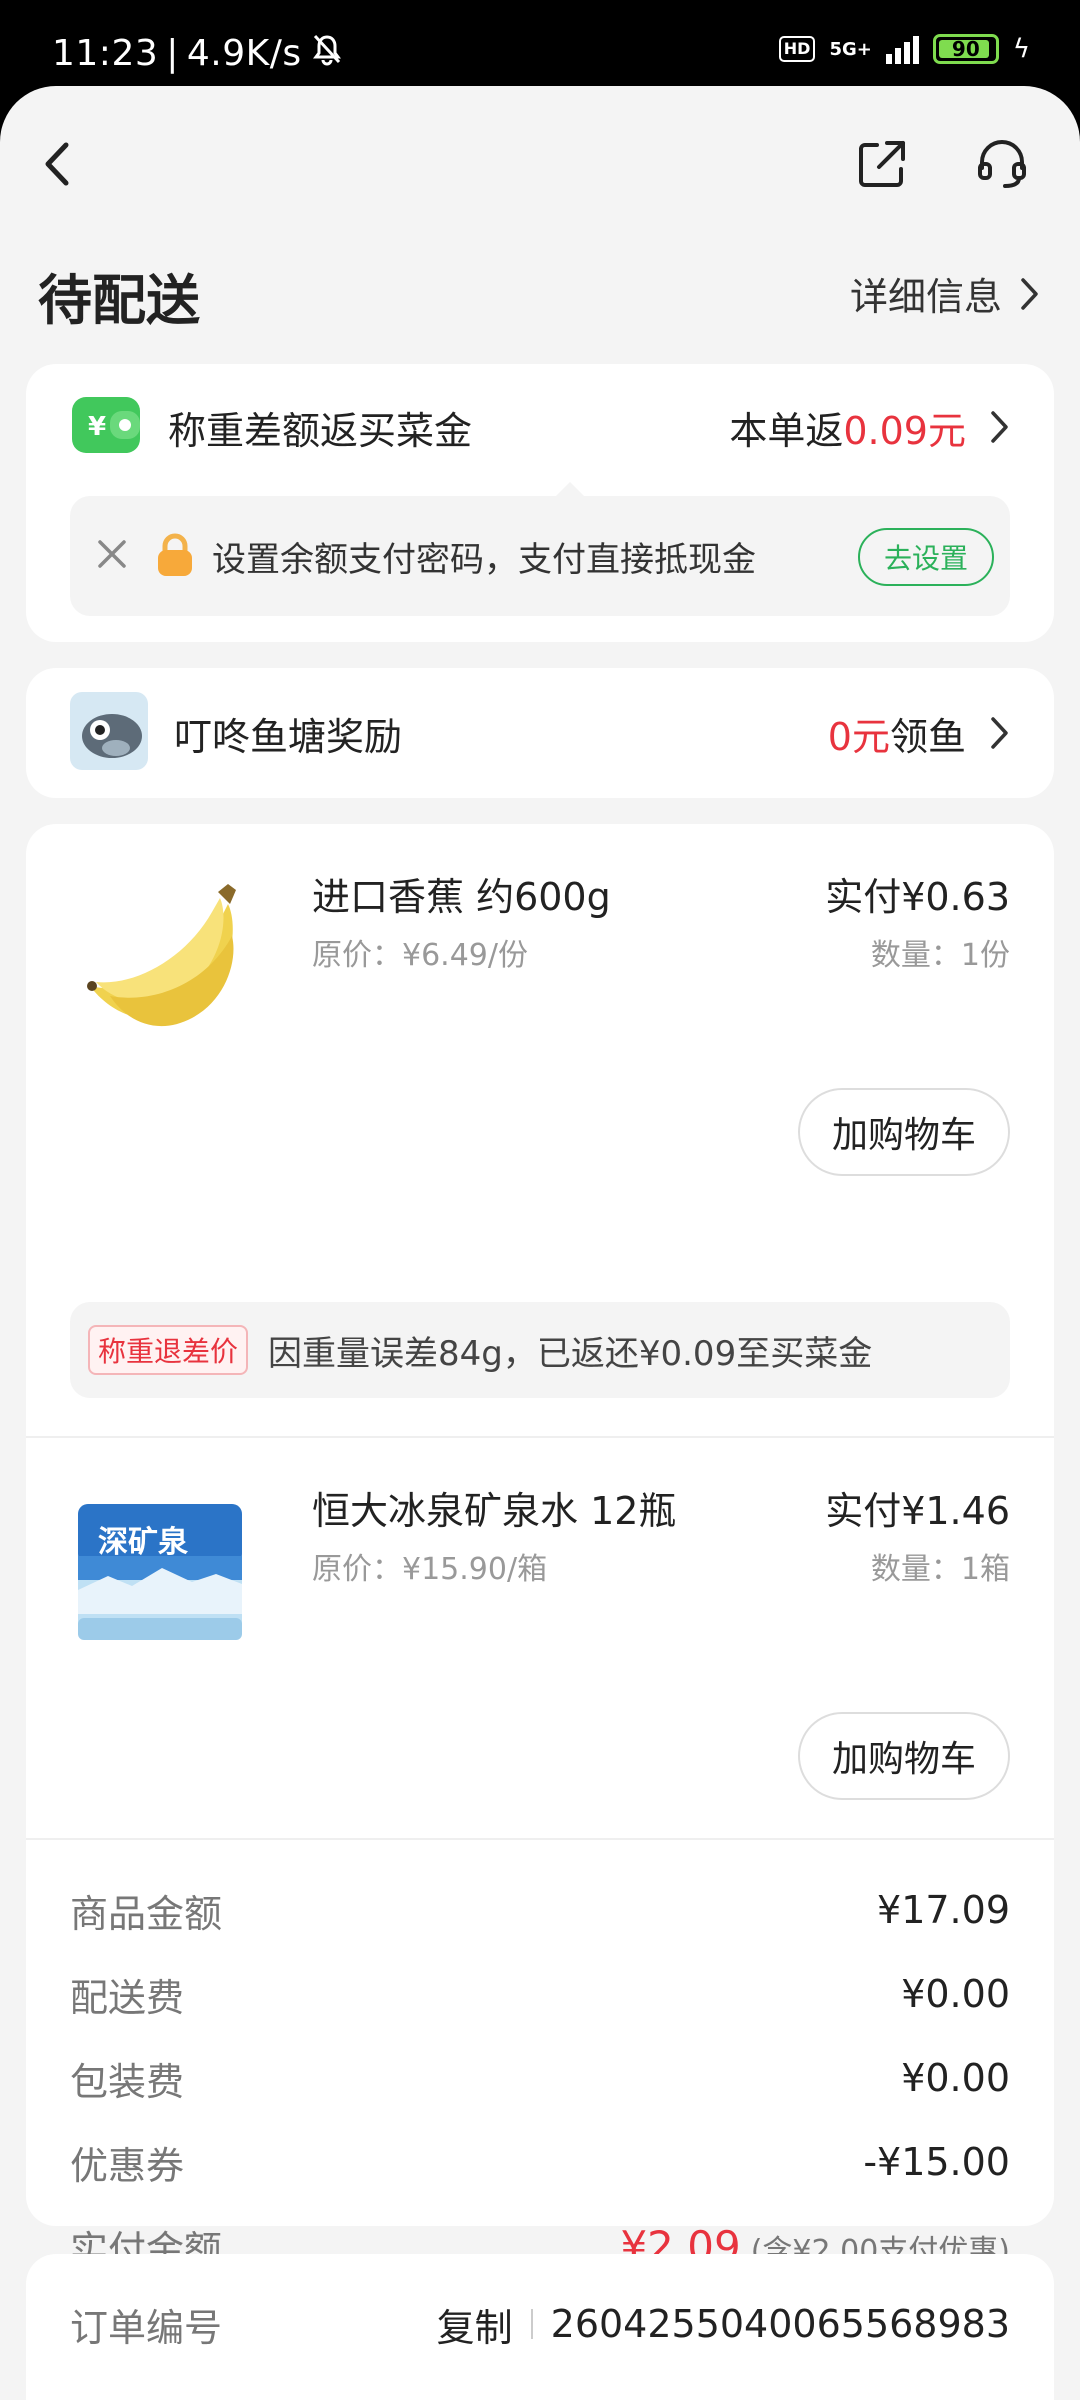  Describe the element at coordinates (850, 49) in the screenshot. I see `network-label: 5G+` at that location.